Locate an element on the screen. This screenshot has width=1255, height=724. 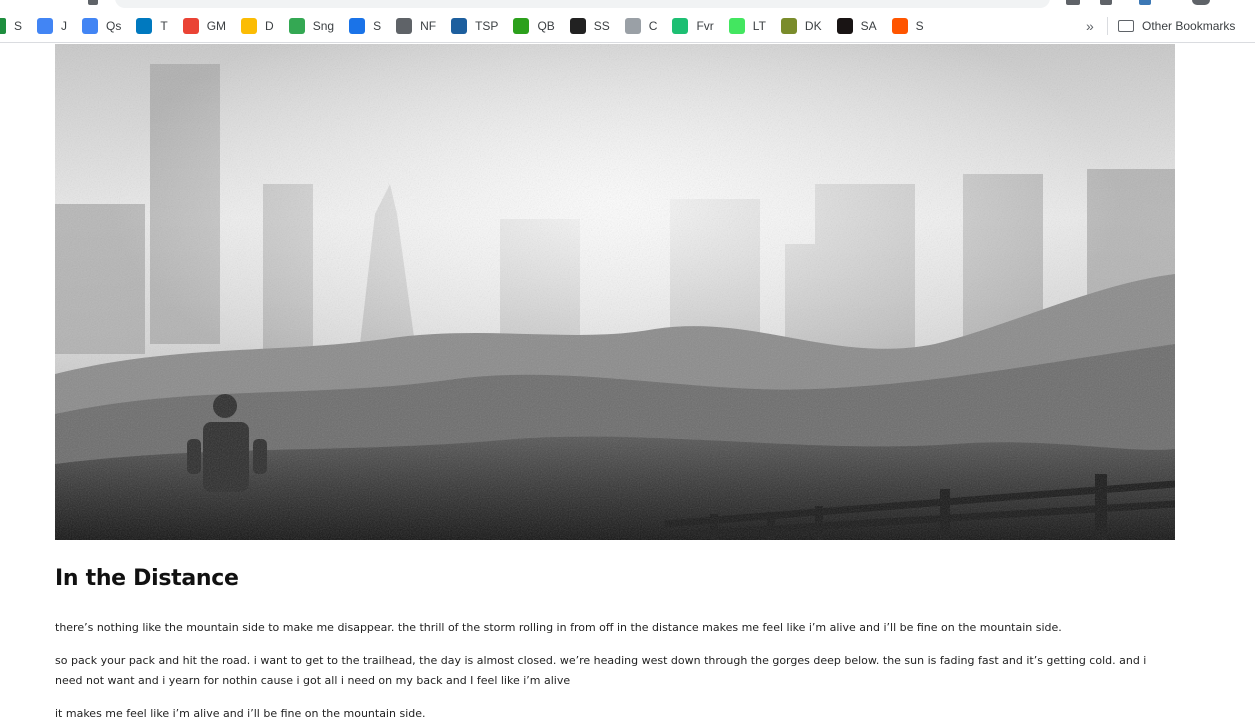
other-bookmarks-label: Other Bookmarks is located at coordinates (1189, 26).